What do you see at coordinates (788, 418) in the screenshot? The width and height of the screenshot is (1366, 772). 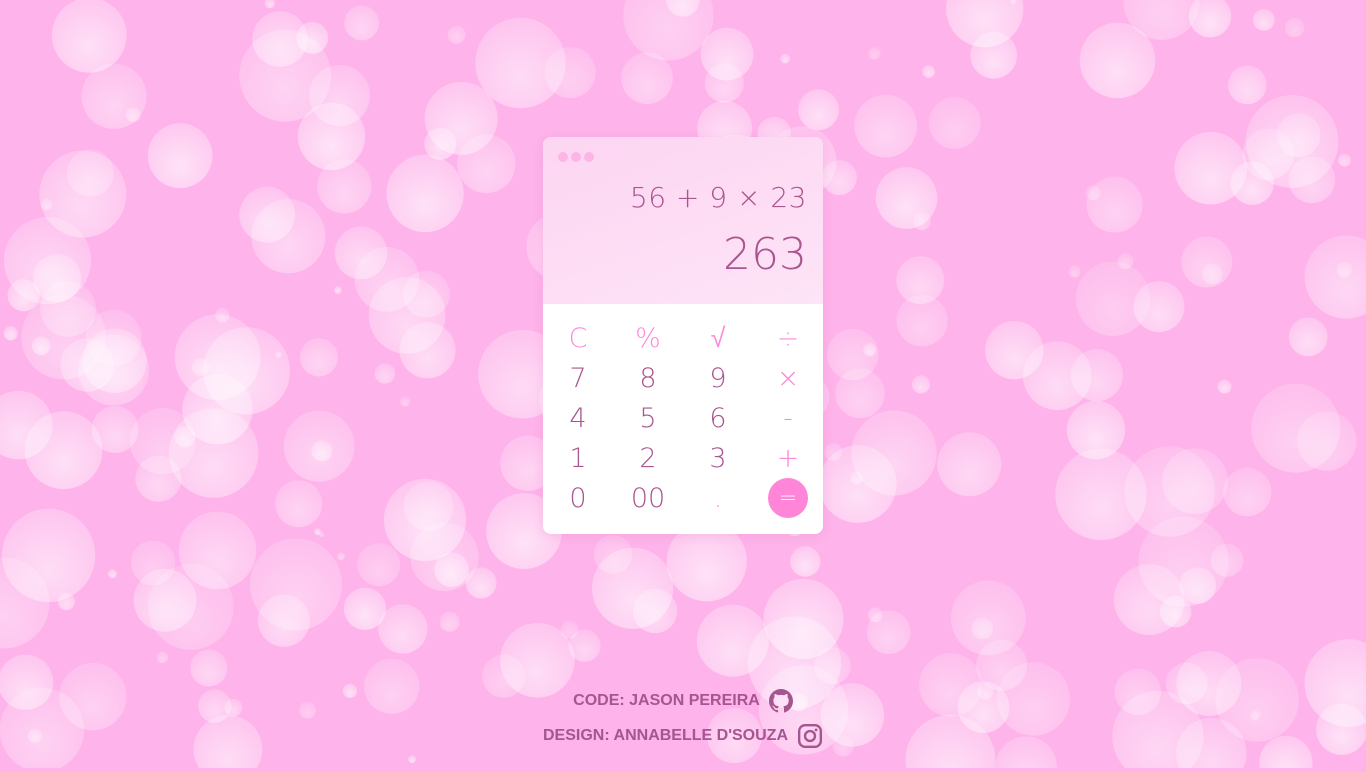 I see `key-button: -` at bounding box center [788, 418].